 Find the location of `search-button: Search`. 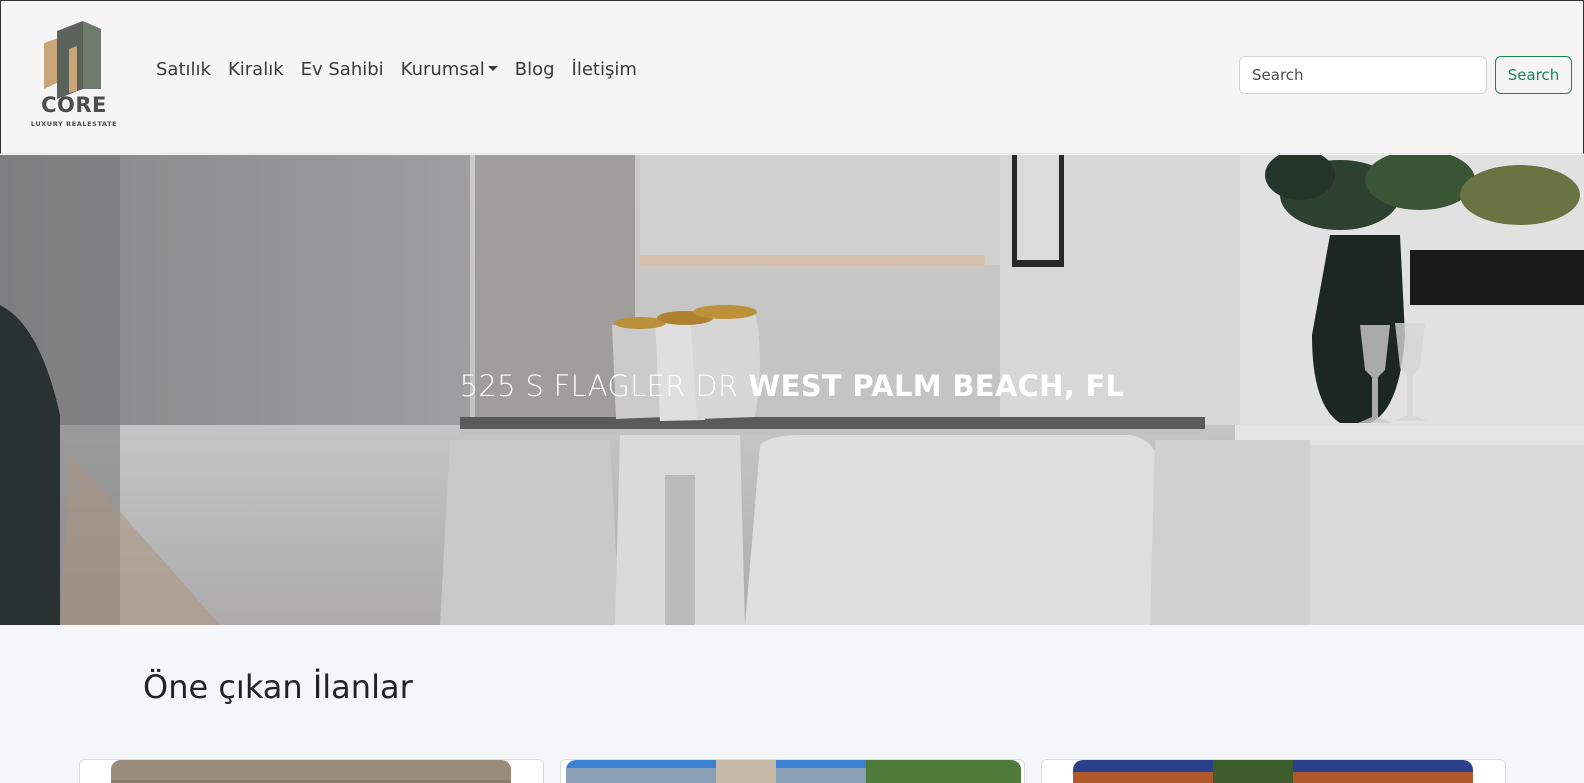

search-button: Search is located at coordinates (1533, 75).